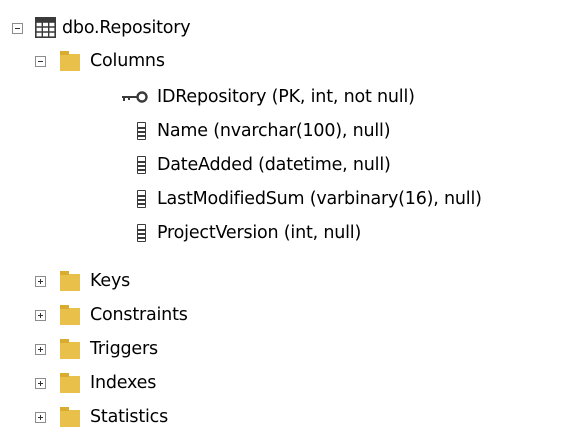 The width and height of the screenshot is (562, 435). Describe the element at coordinates (45, 27) in the screenshot. I see `table-icon` at that location.